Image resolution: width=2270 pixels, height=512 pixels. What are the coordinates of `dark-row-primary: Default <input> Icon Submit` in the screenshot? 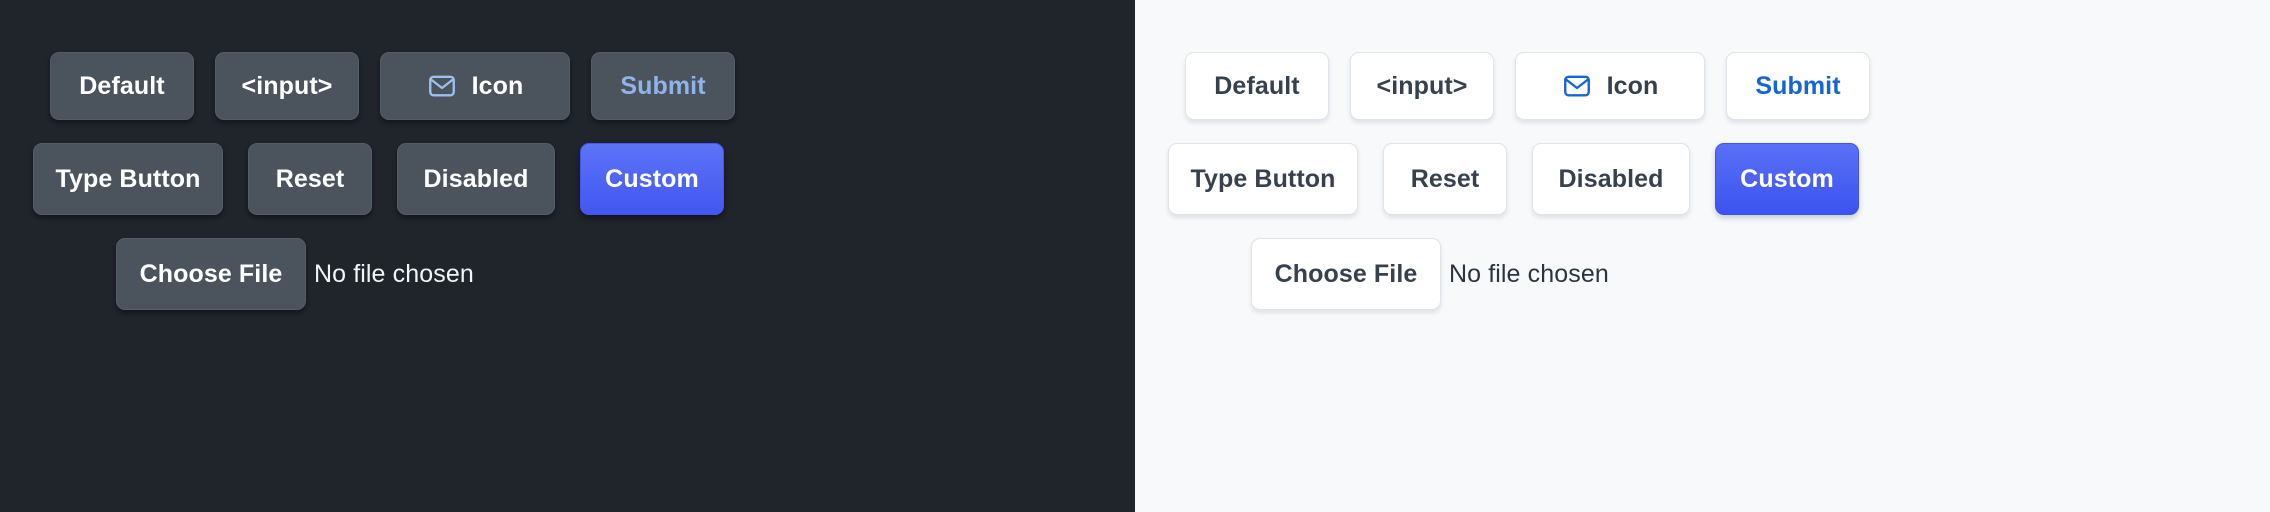 It's located at (567, 86).